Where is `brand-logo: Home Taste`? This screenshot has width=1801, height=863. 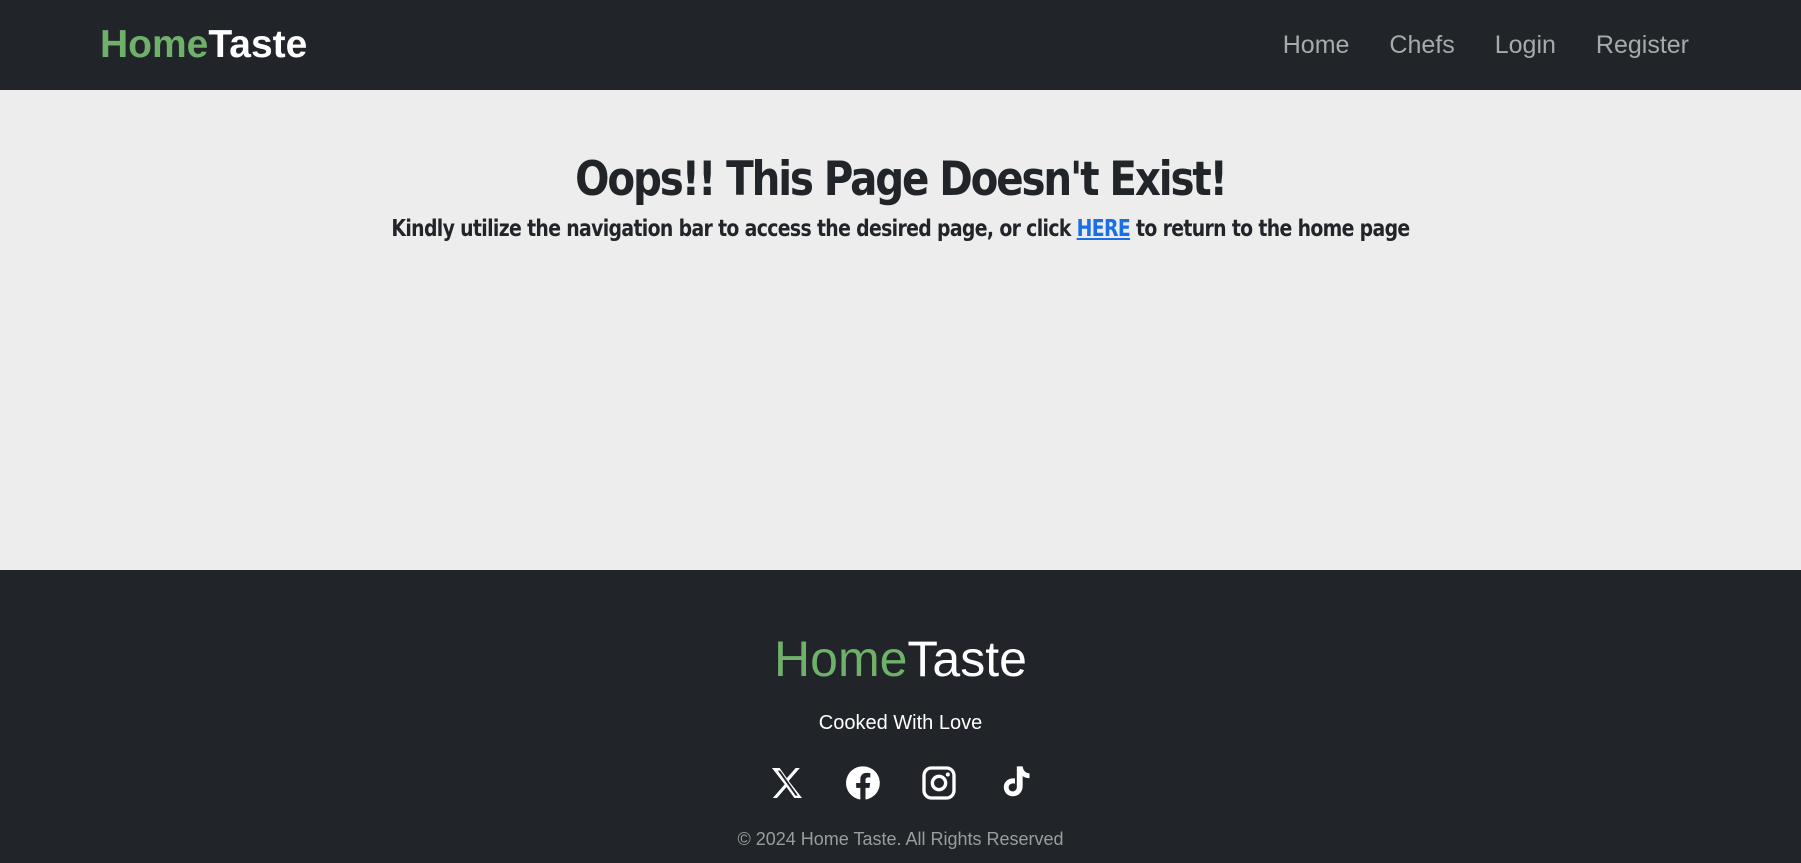
brand-logo: Home Taste is located at coordinates (203, 45).